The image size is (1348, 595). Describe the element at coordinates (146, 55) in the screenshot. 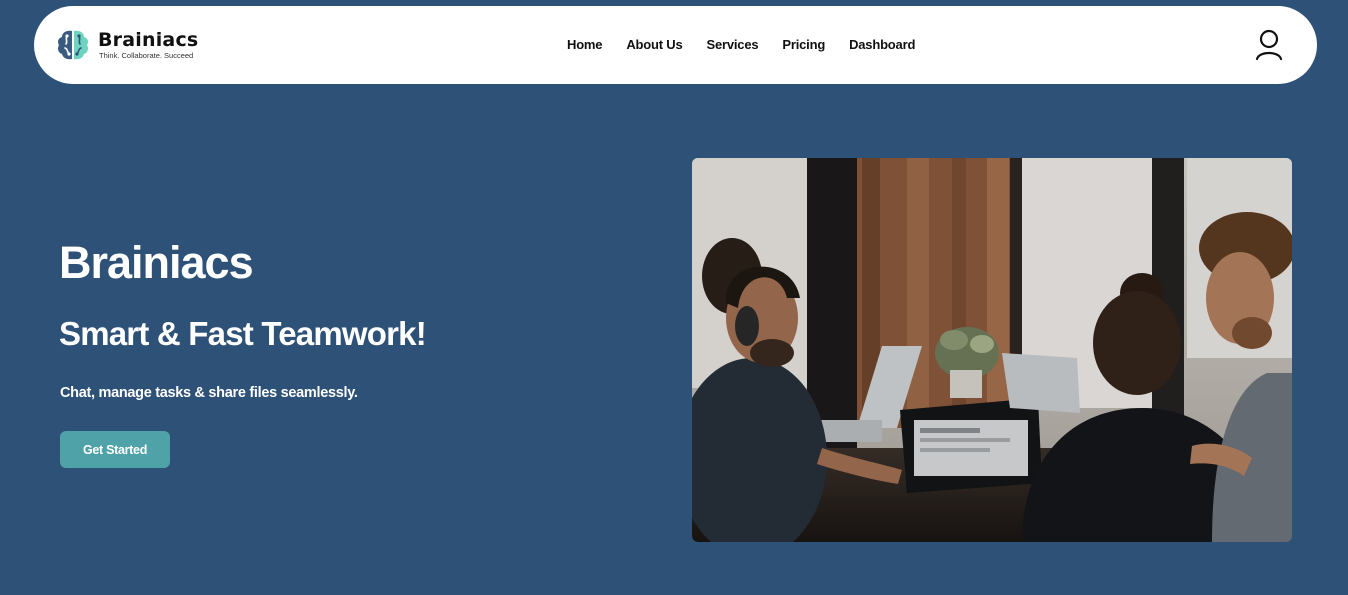

I see `logo-tagline: Think. Collaborate. Succeed` at that location.